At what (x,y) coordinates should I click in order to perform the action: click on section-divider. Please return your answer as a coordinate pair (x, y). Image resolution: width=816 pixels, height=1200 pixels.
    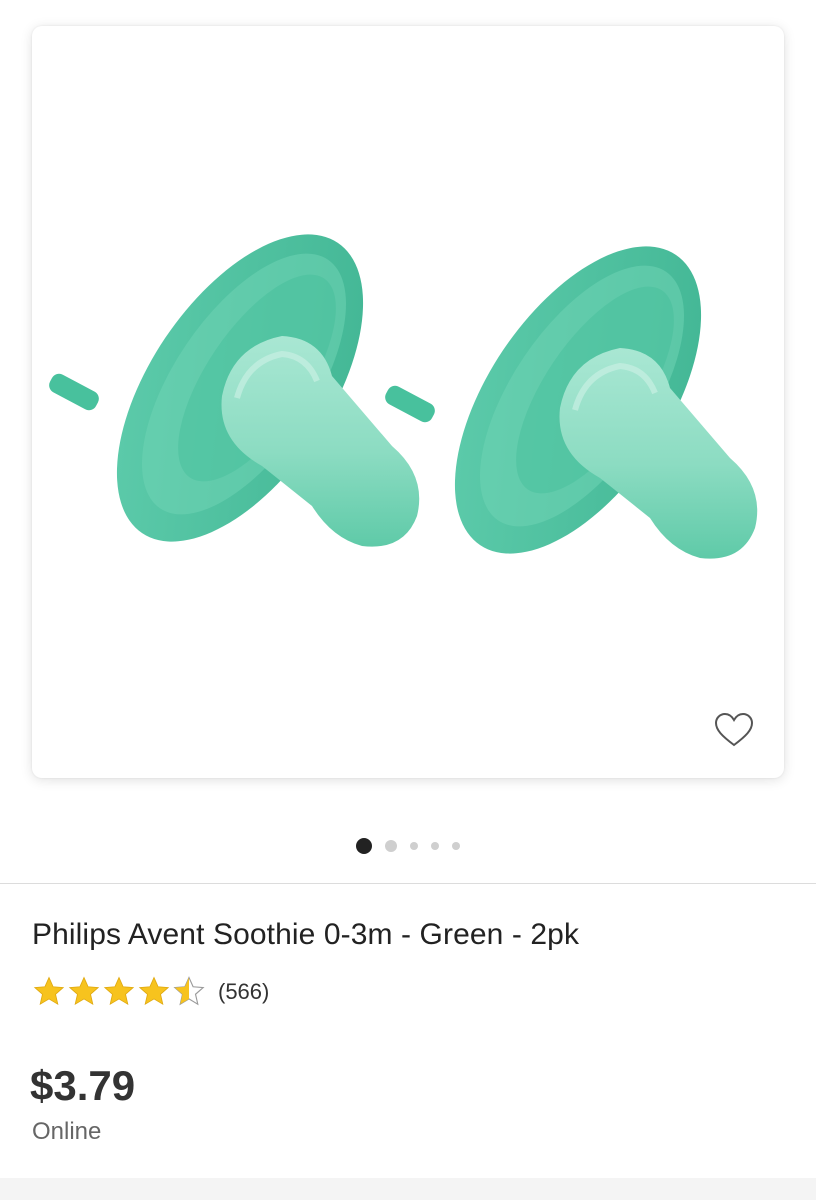
    Looking at the image, I should click on (408, 883).